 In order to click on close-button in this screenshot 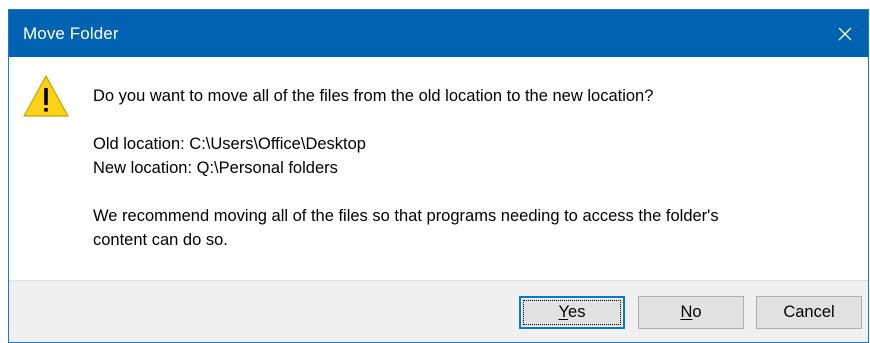, I will do `click(845, 33)`.